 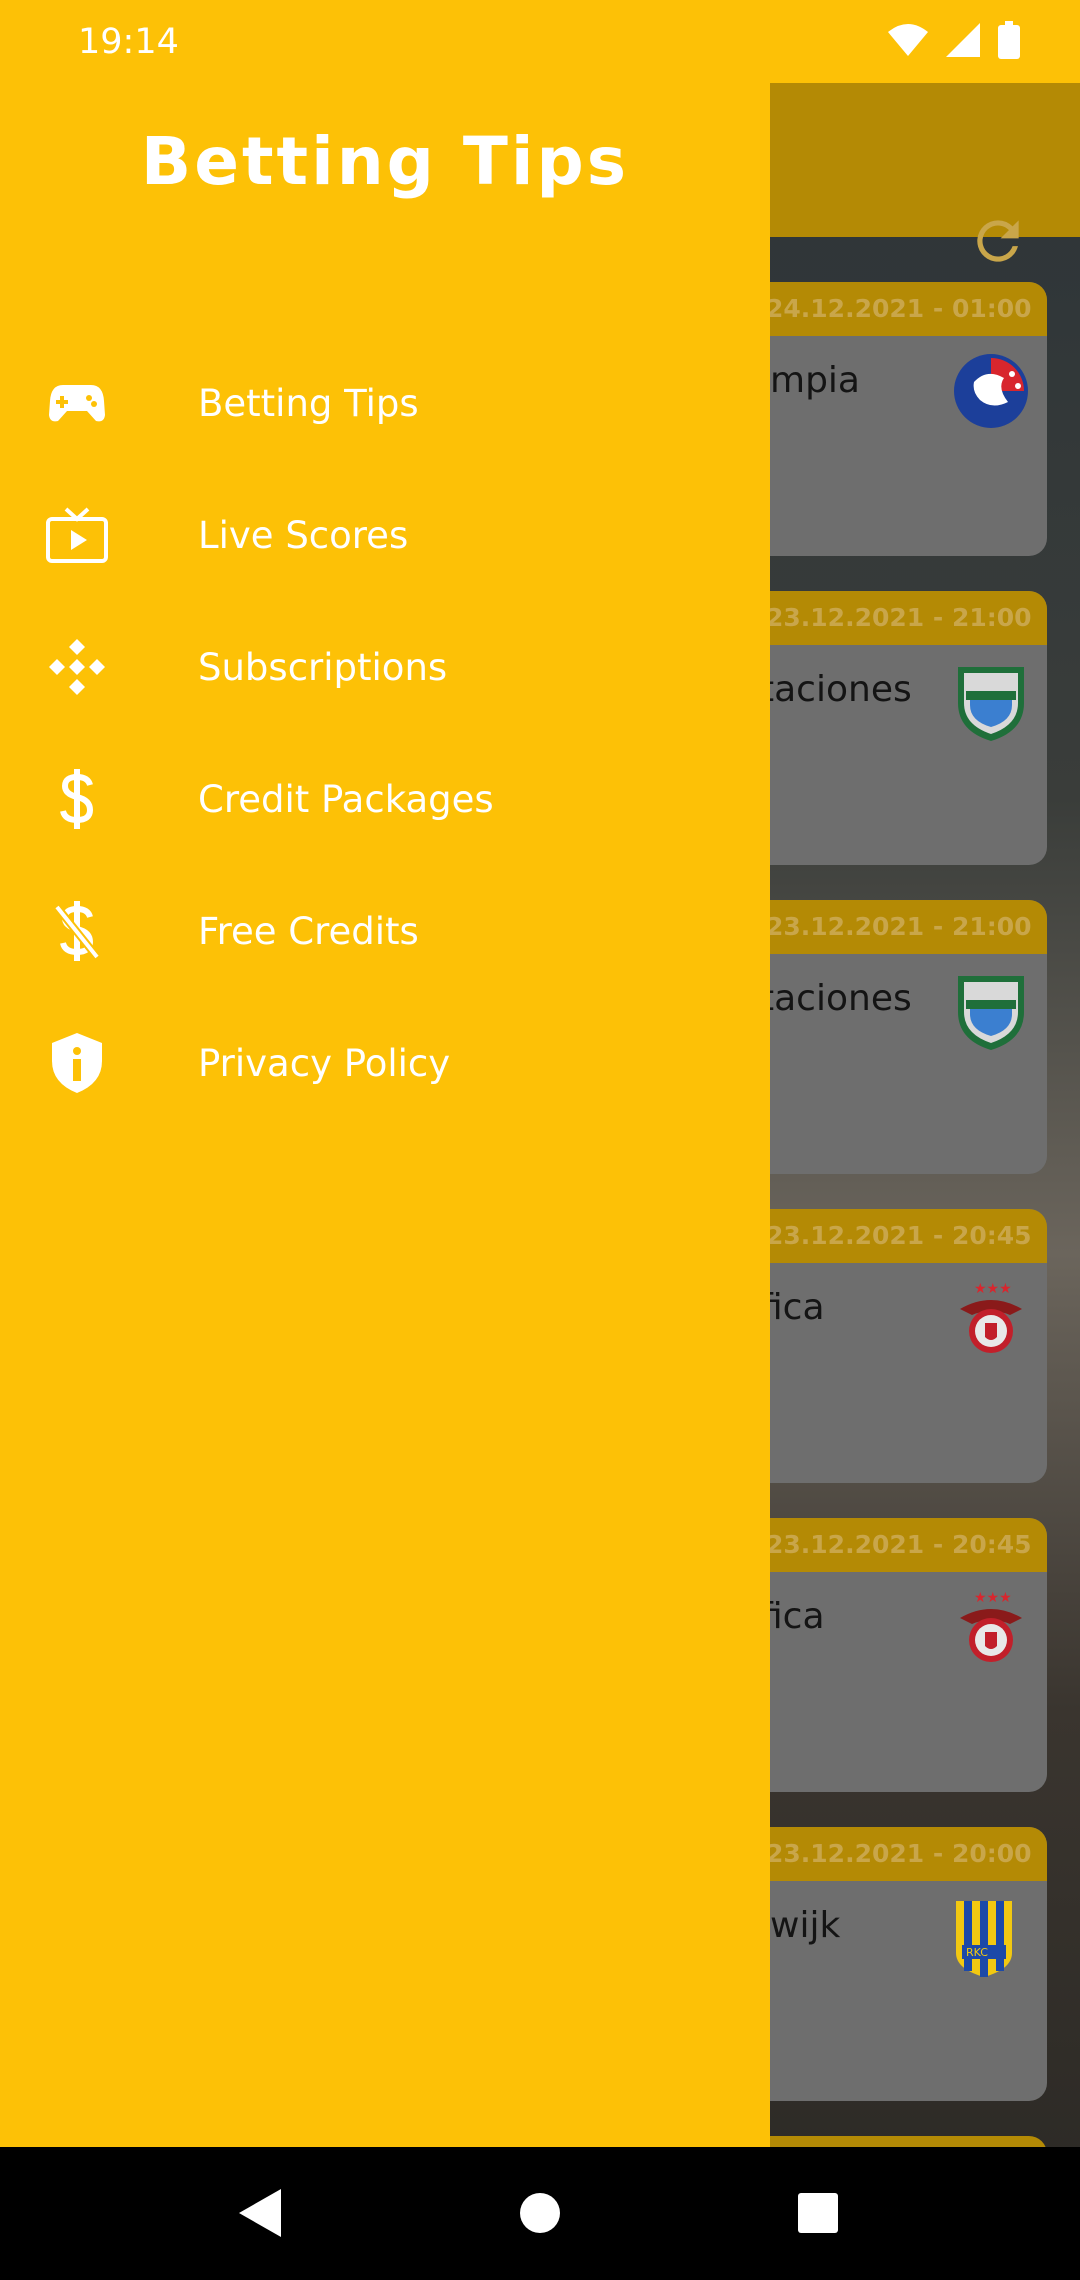 I want to click on match-team: lwijk, so click(x=800, y=1925).